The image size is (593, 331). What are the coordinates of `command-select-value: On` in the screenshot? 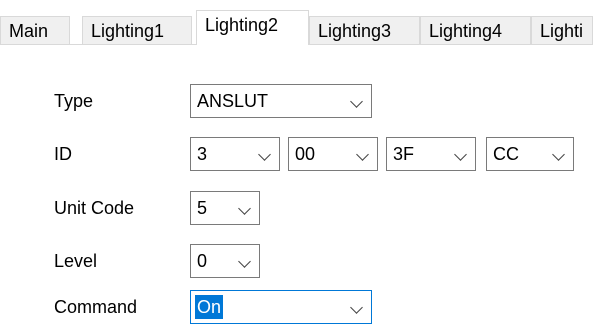 It's located at (209, 307).